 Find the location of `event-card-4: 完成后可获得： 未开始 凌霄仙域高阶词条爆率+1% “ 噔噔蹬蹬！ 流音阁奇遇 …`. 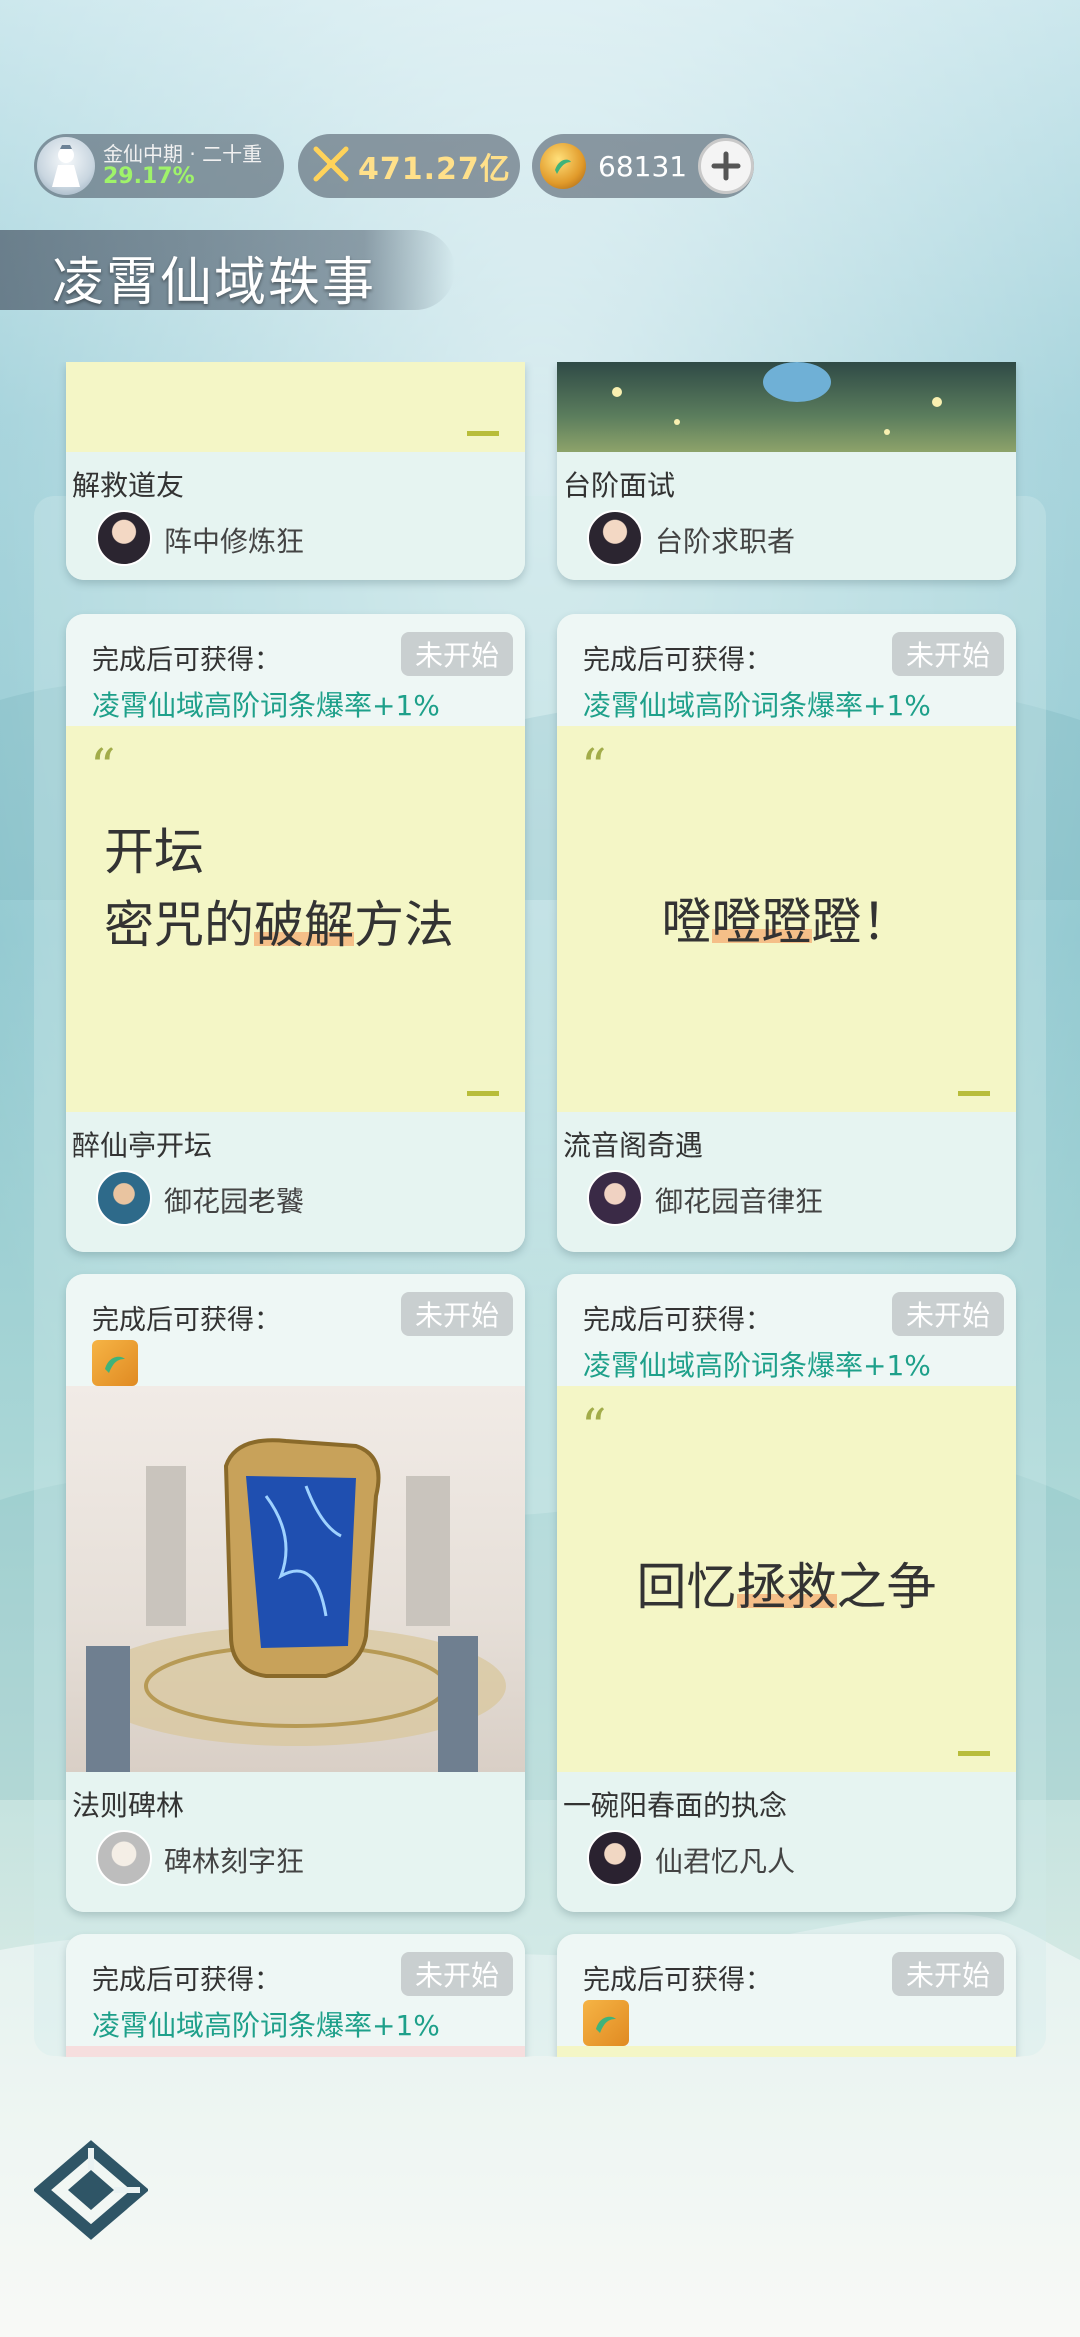

event-card-4: 完成后可获得： 未开始 凌霄仙域高阶词条爆率+1% “ 噔噔蹬蹬！ 流音阁奇遇 … is located at coordinates (786, 933).